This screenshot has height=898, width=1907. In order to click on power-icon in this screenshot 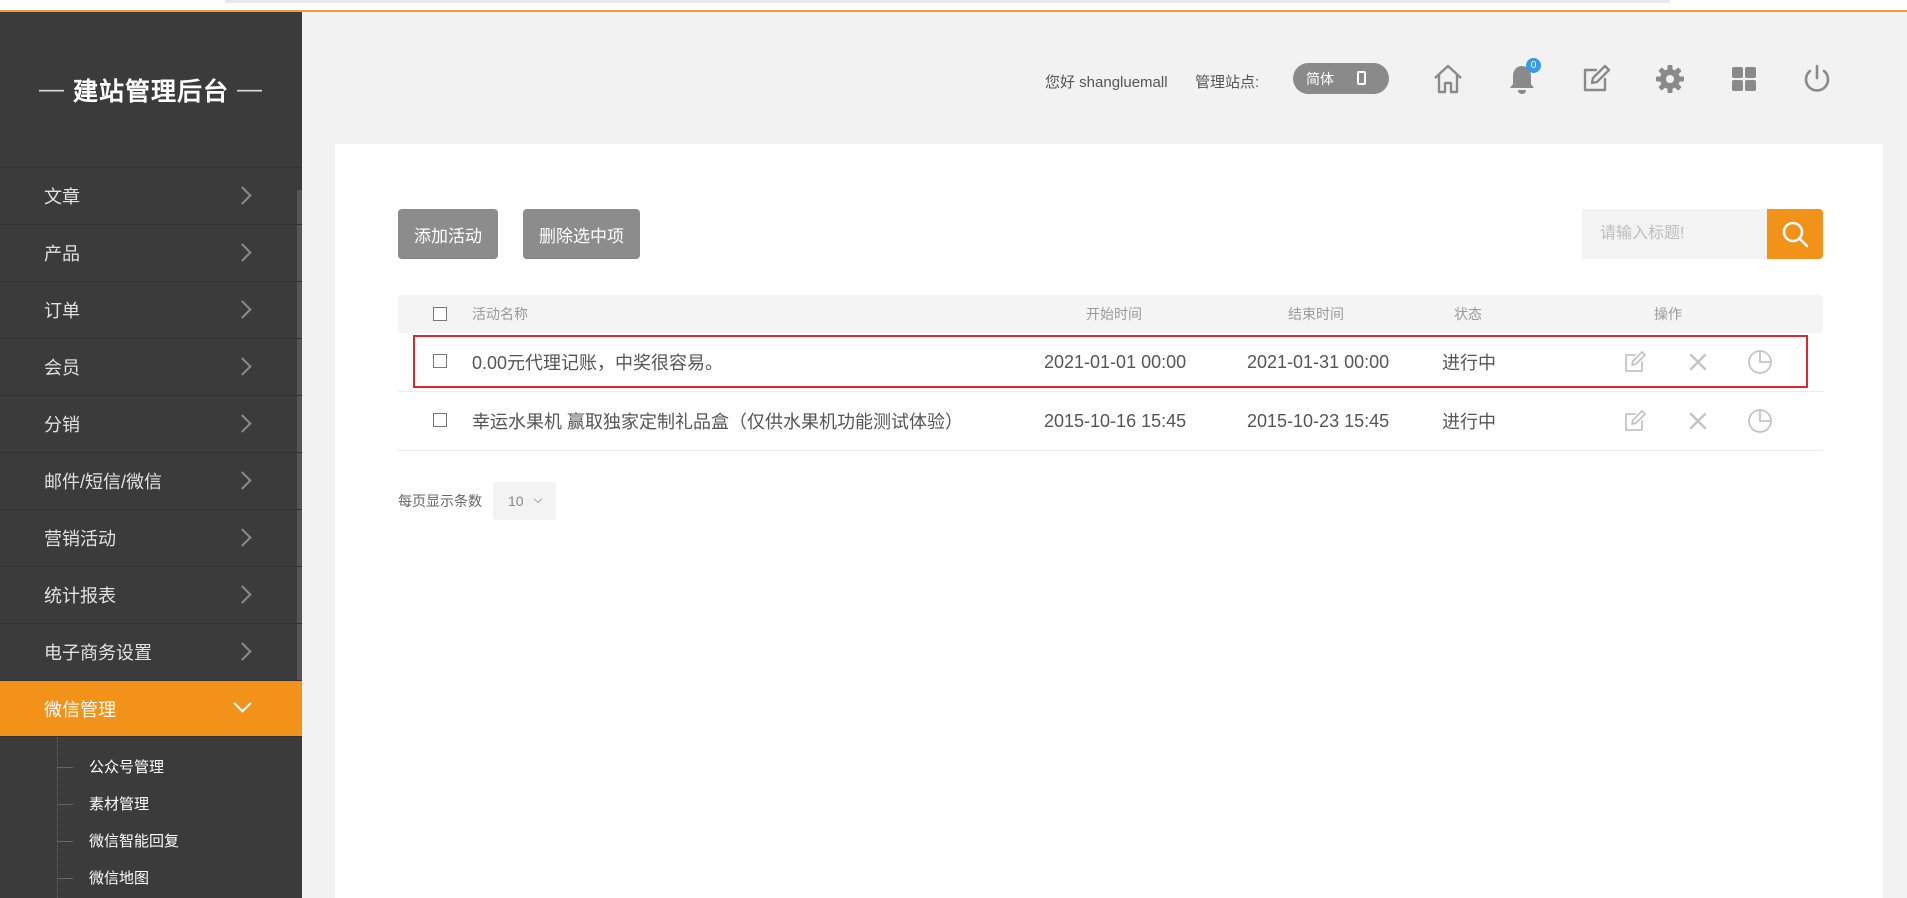, I will do `click(1817, 79)`.